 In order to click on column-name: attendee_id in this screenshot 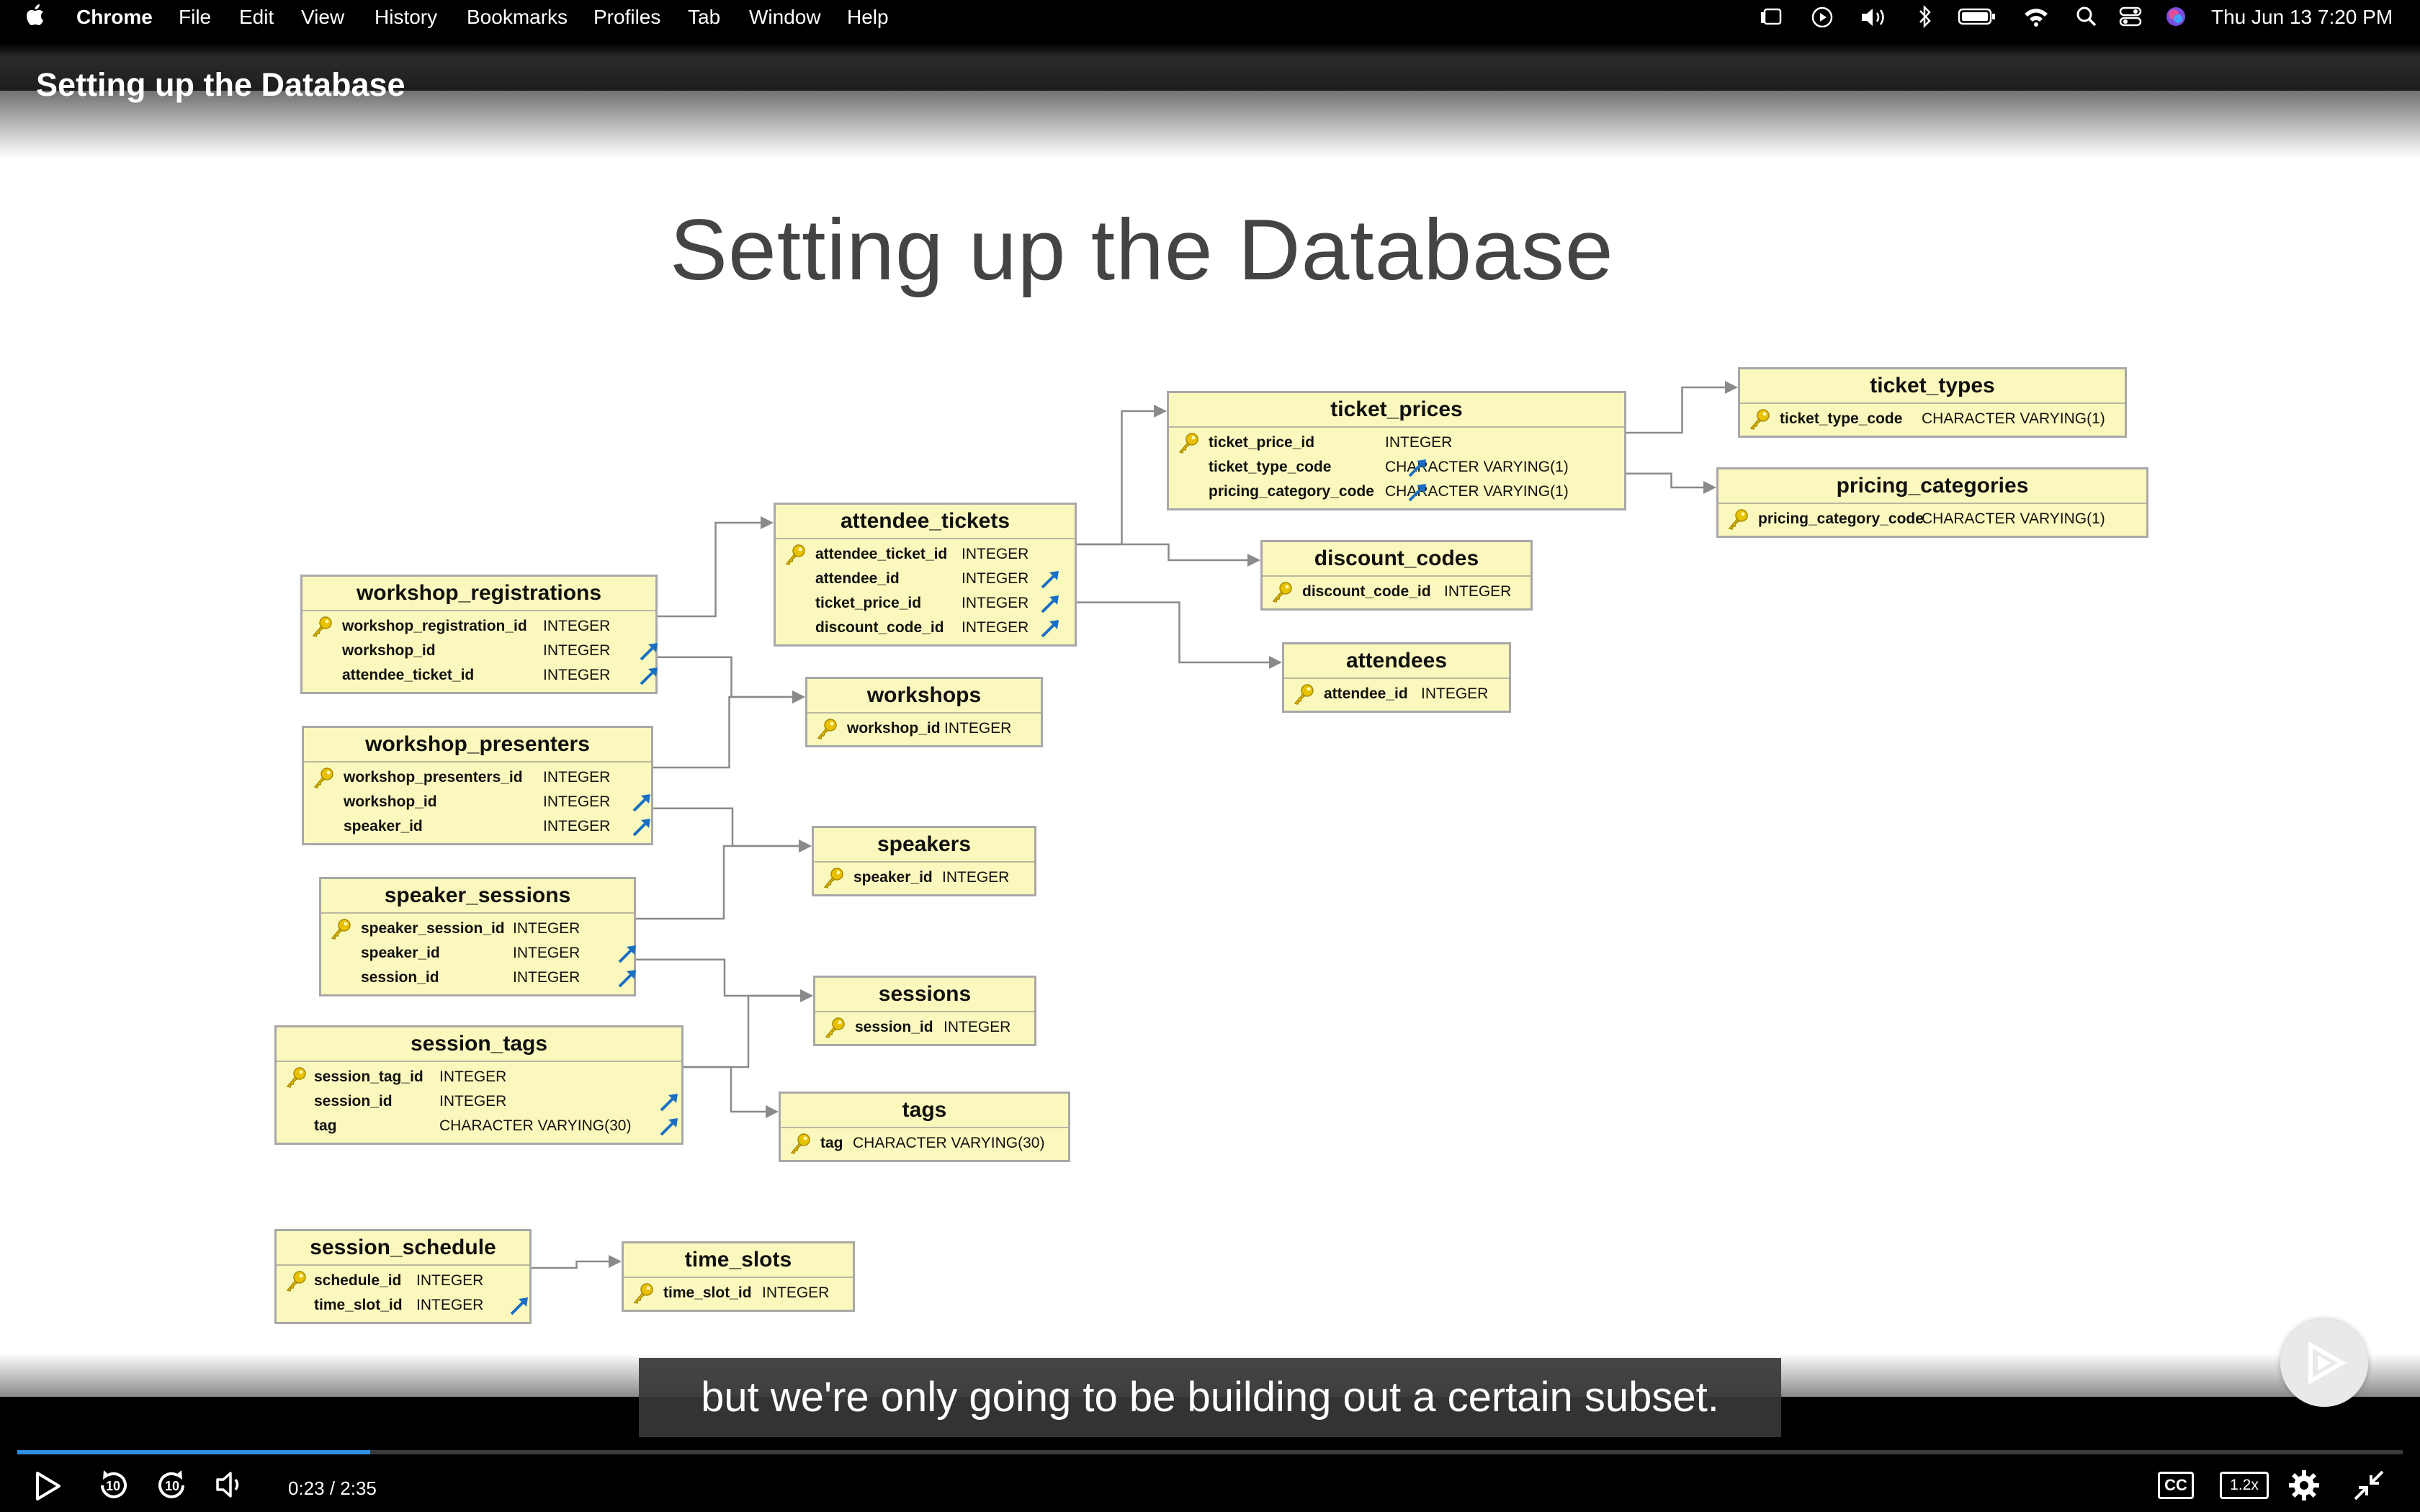, I will do `click(1366, 693)`.